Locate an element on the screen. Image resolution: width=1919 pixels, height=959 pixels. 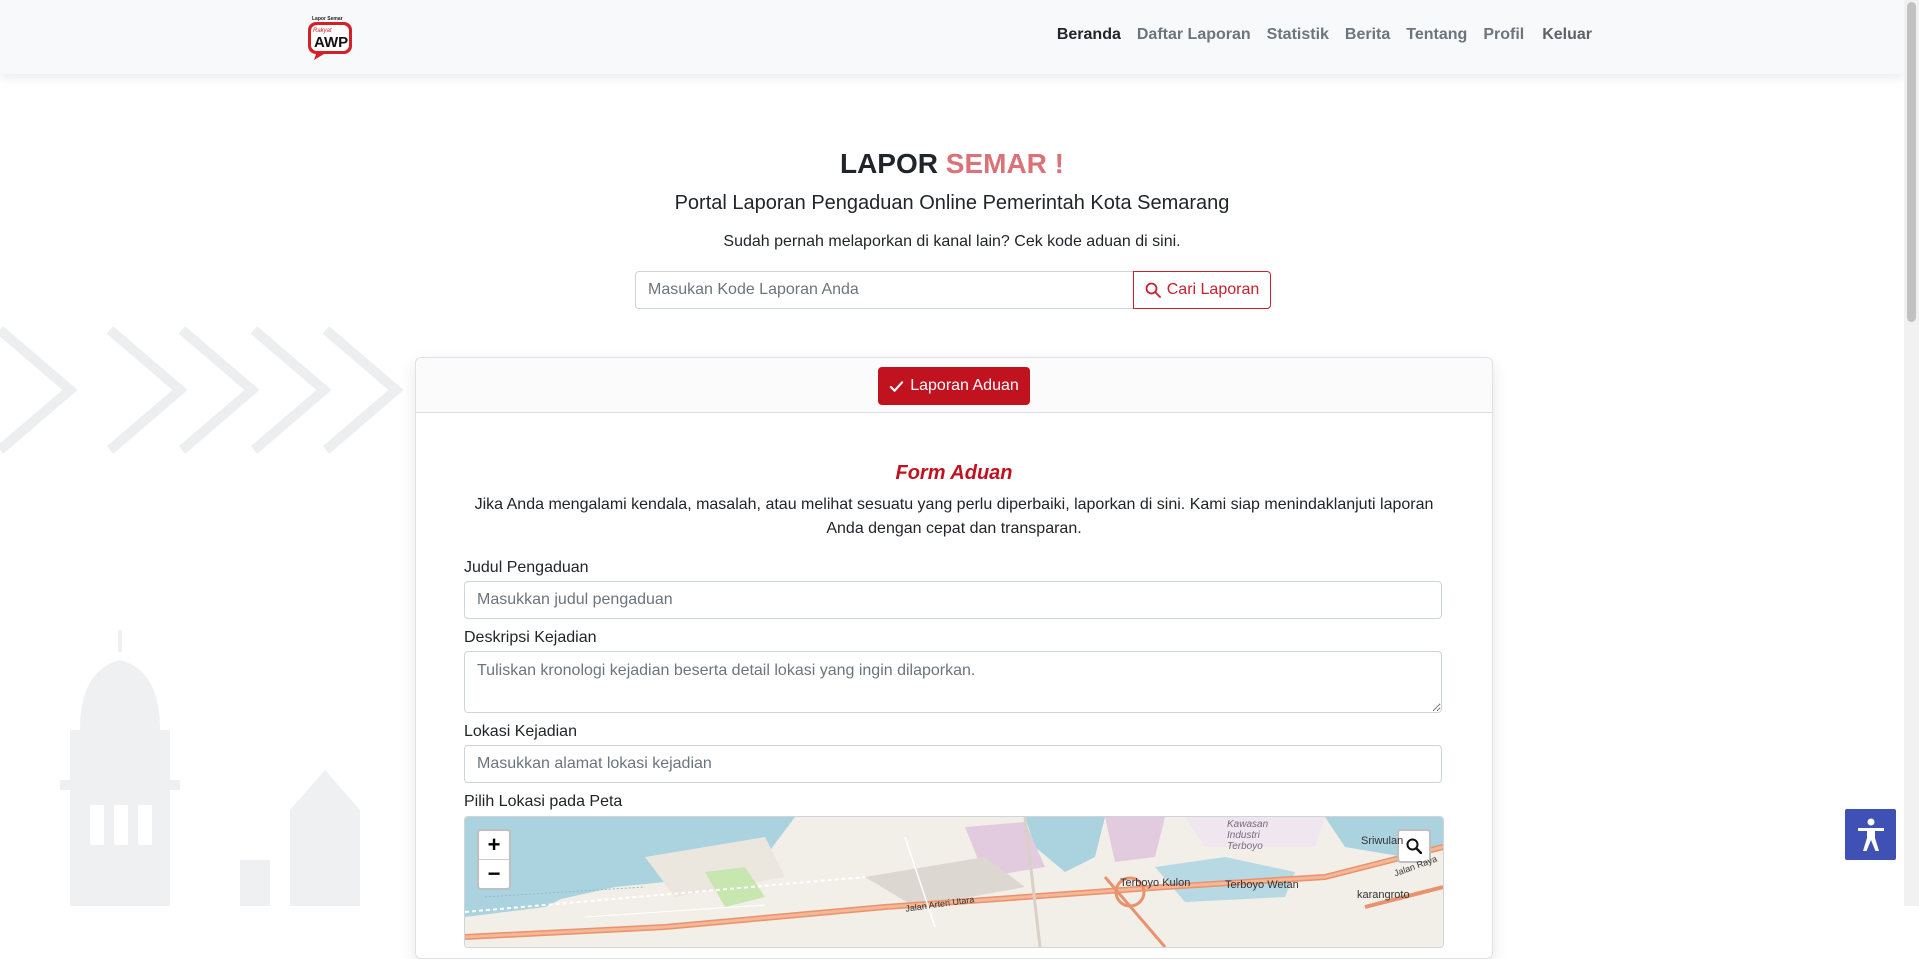
accessibility-icon is located at coordinates (1870, 834).